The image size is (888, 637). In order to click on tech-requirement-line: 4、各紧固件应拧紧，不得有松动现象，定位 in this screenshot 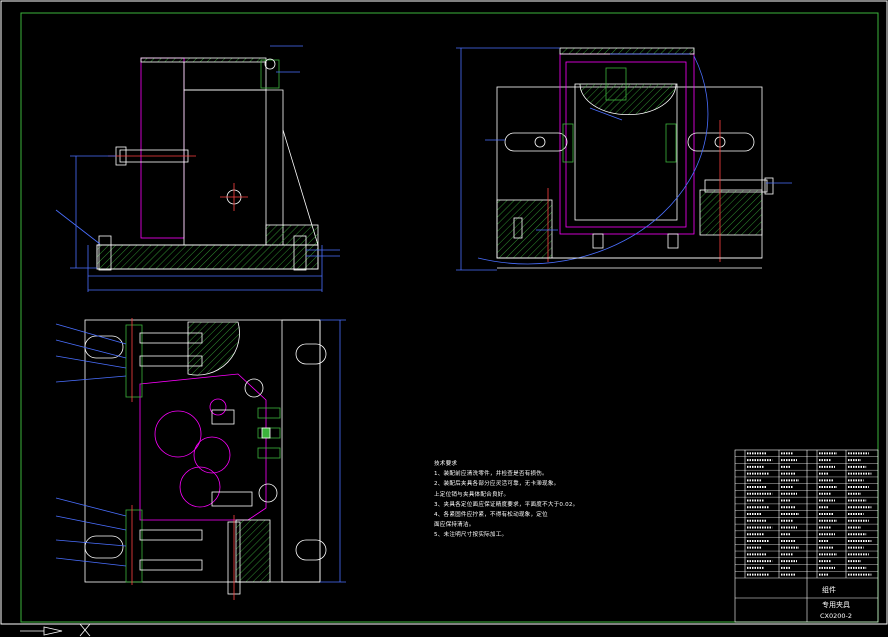, I will do `click(491, 515)`.